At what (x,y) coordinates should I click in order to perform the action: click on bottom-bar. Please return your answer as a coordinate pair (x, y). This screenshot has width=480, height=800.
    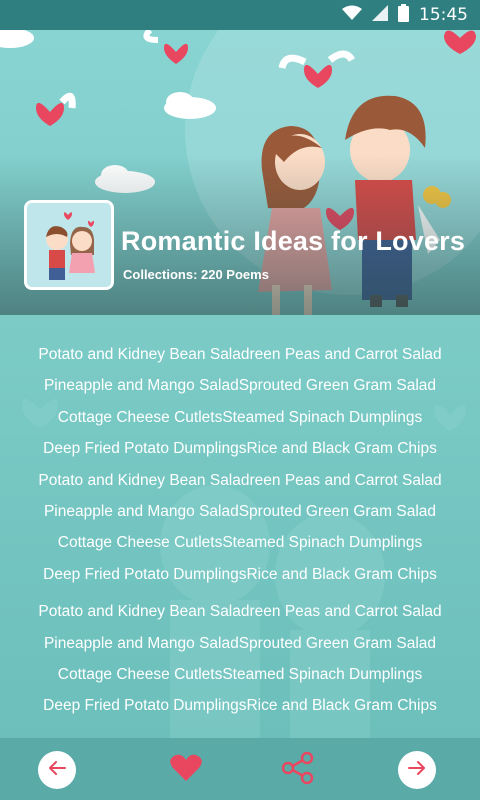
    Looking at the image, I should click on (240, 769).